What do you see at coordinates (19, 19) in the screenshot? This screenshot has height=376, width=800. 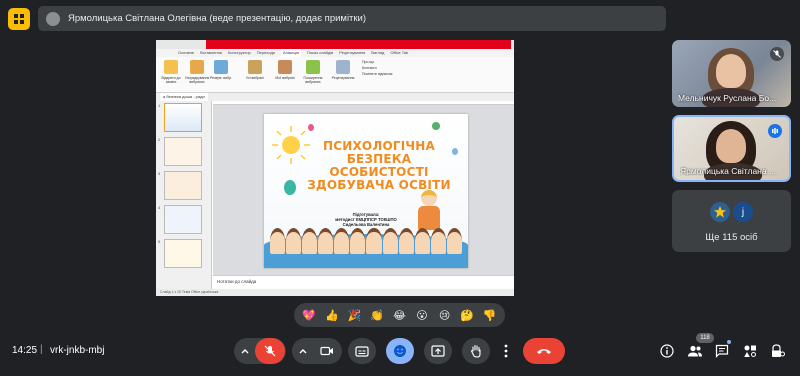 I see `activities-button` at bounding box center [19, 19].